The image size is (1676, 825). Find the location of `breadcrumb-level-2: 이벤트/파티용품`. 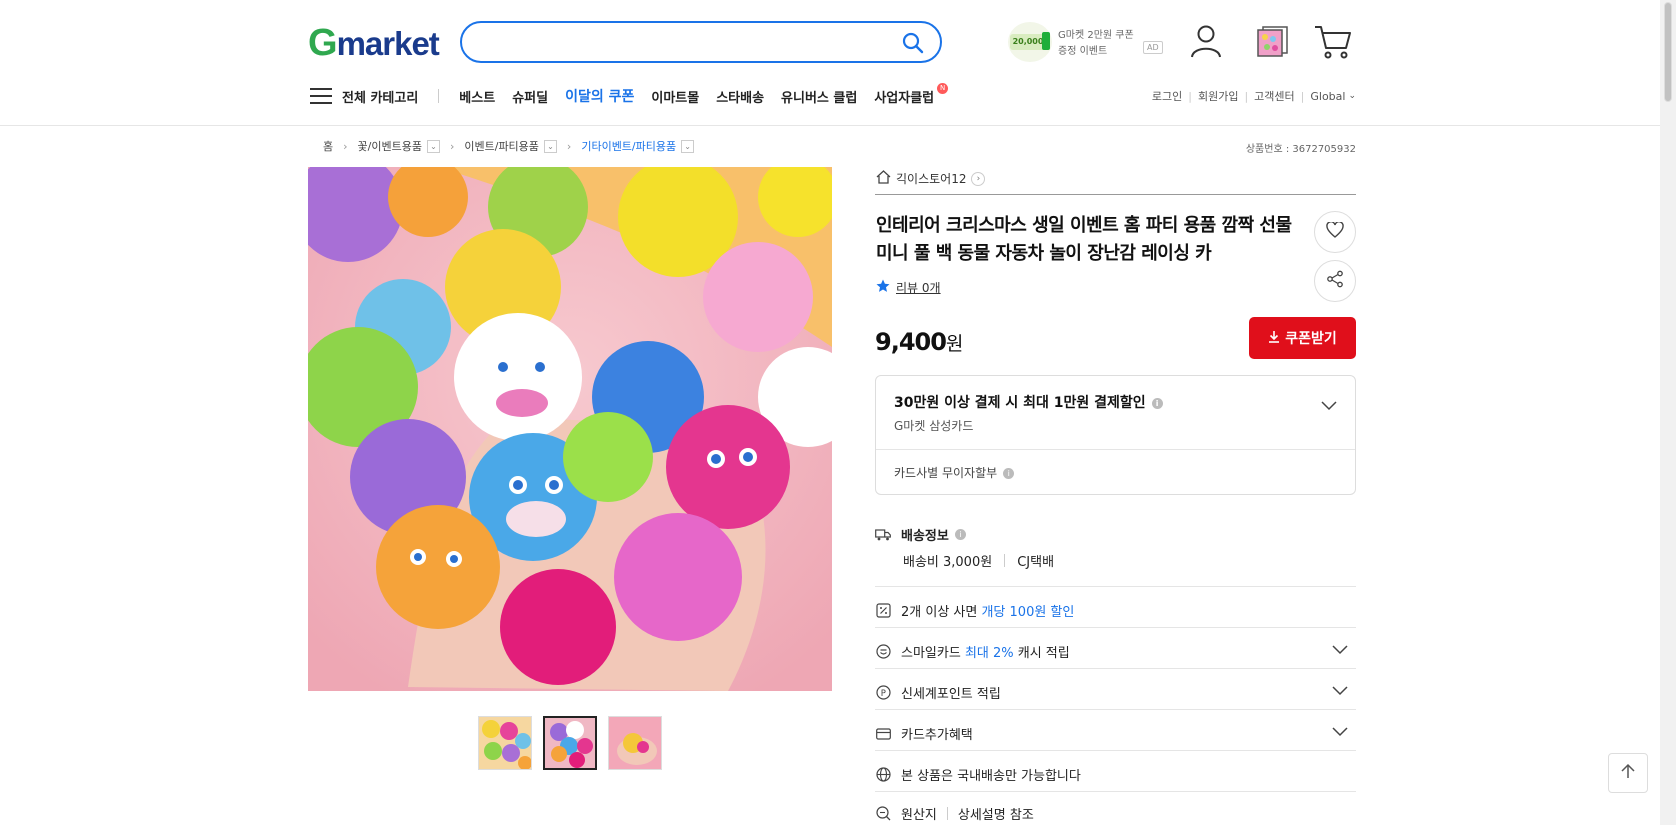

breadcrumb-level-2: 이벤트/파티용품 is located at coordinates (501, 146).